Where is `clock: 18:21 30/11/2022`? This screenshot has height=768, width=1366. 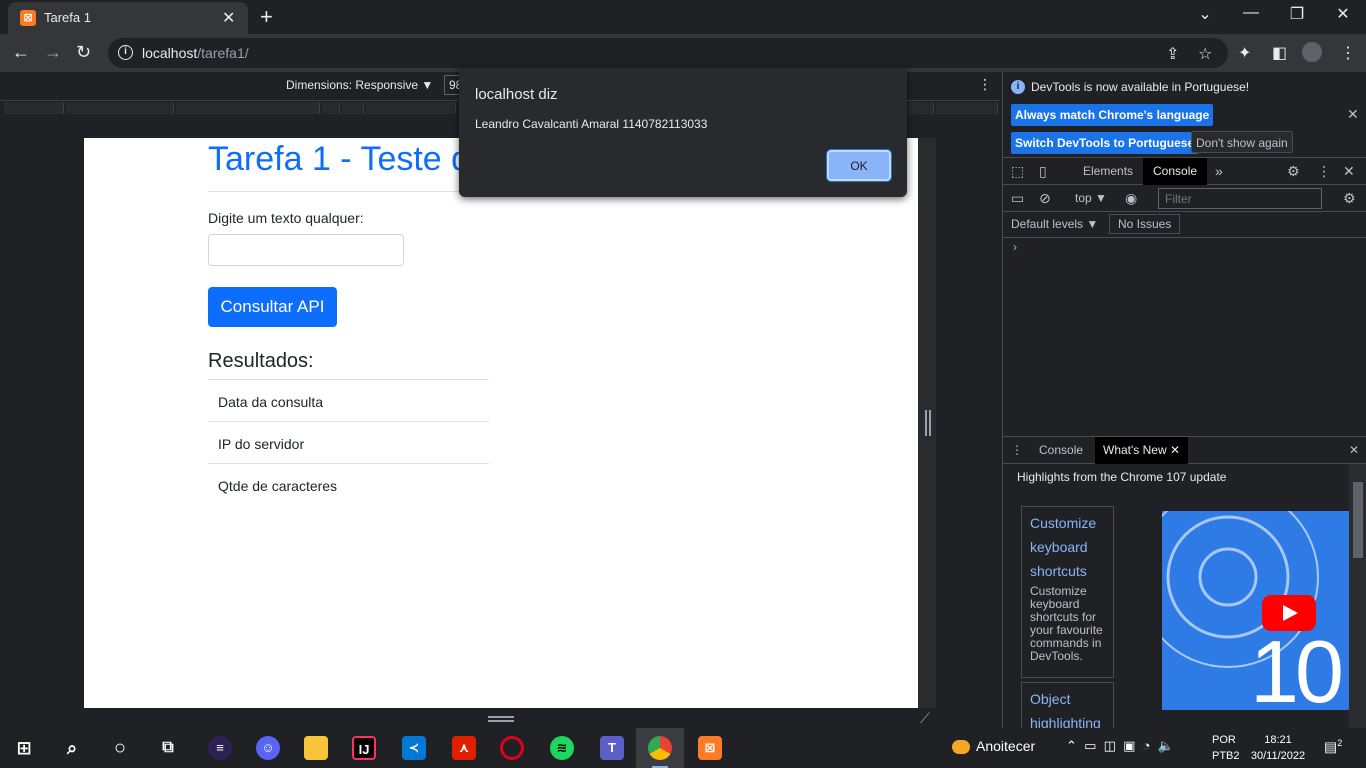
clock: 18:21 30/11/2022 is located at coordinates (1278, 748).